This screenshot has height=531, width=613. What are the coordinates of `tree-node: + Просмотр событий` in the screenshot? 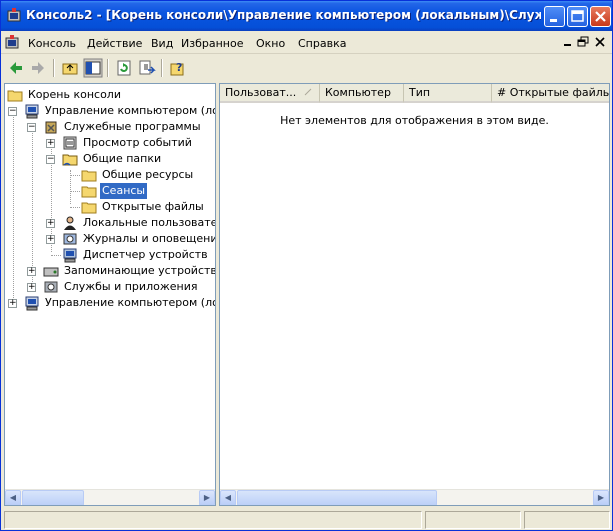 It's located at (110, 143).